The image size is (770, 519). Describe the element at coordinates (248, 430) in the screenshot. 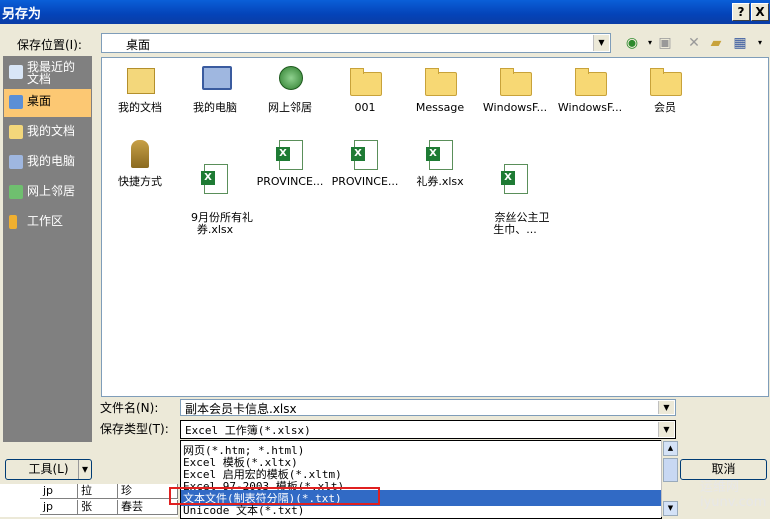

I see `filetype-value: Excel 工作簿(*.xlsx)` at that location.